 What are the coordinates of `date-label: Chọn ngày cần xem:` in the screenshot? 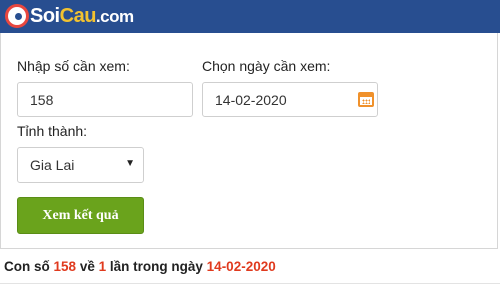 It's located at (266, 66).